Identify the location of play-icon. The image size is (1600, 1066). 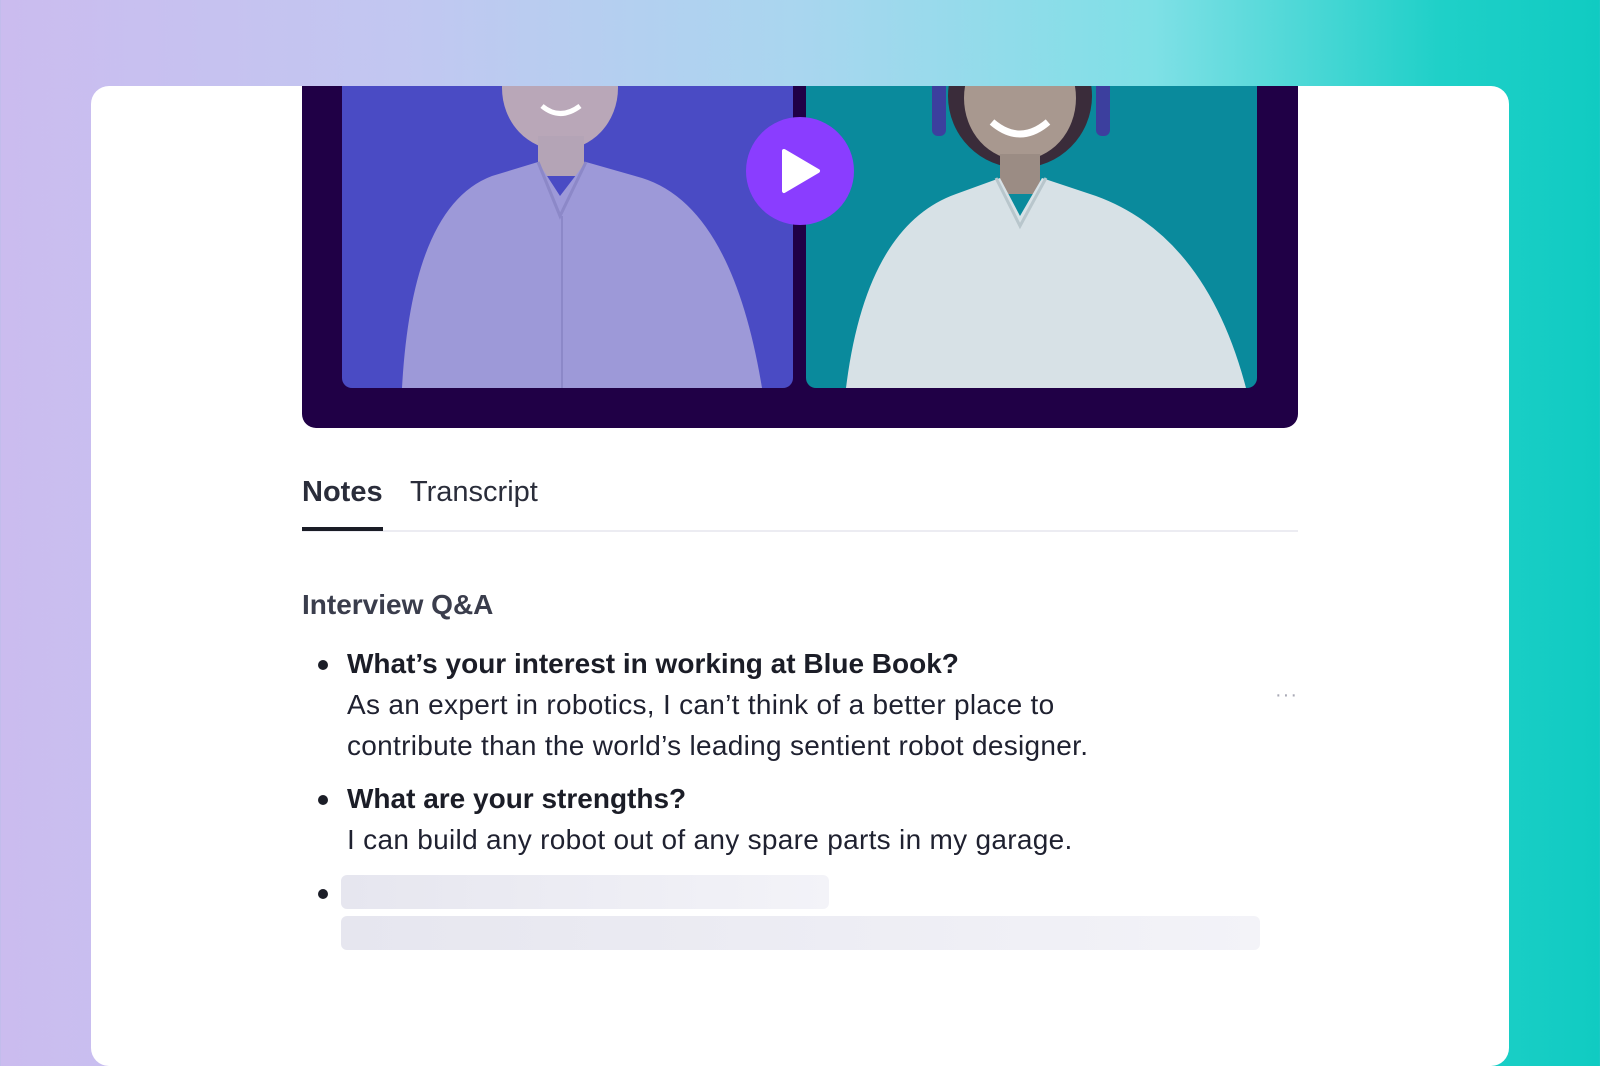
(801, 171).